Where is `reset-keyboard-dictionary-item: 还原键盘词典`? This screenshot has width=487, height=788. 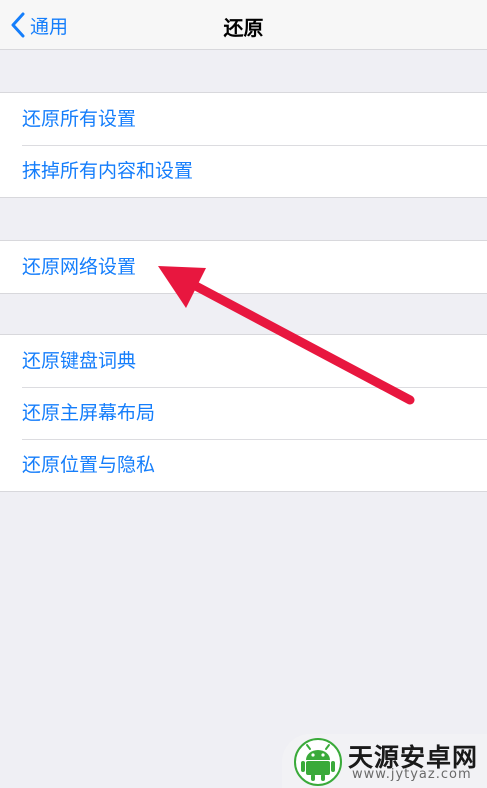 reset-keyboard-dictionary-item: 还原键盘词典 is located at coordinates (243, 361).